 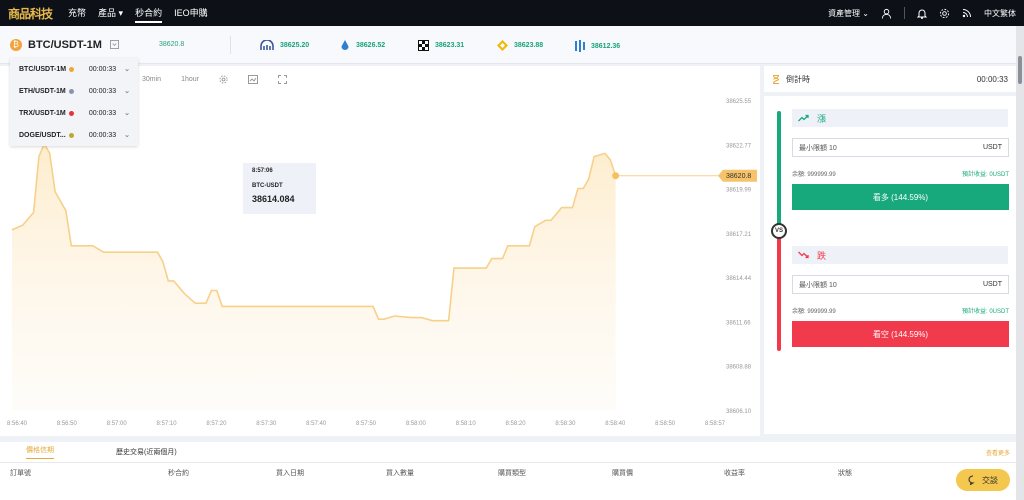 I want to click on exchange-okx: 38623.31, so click(x=441, y=45).